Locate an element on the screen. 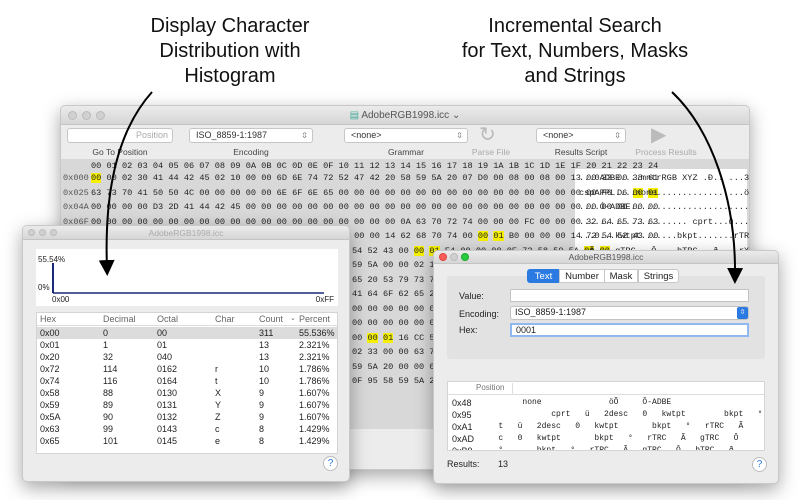 The height and width of the screenshot is (500, 800). results-script-select: <none> ⇳ is located at coordinates (581, 135).